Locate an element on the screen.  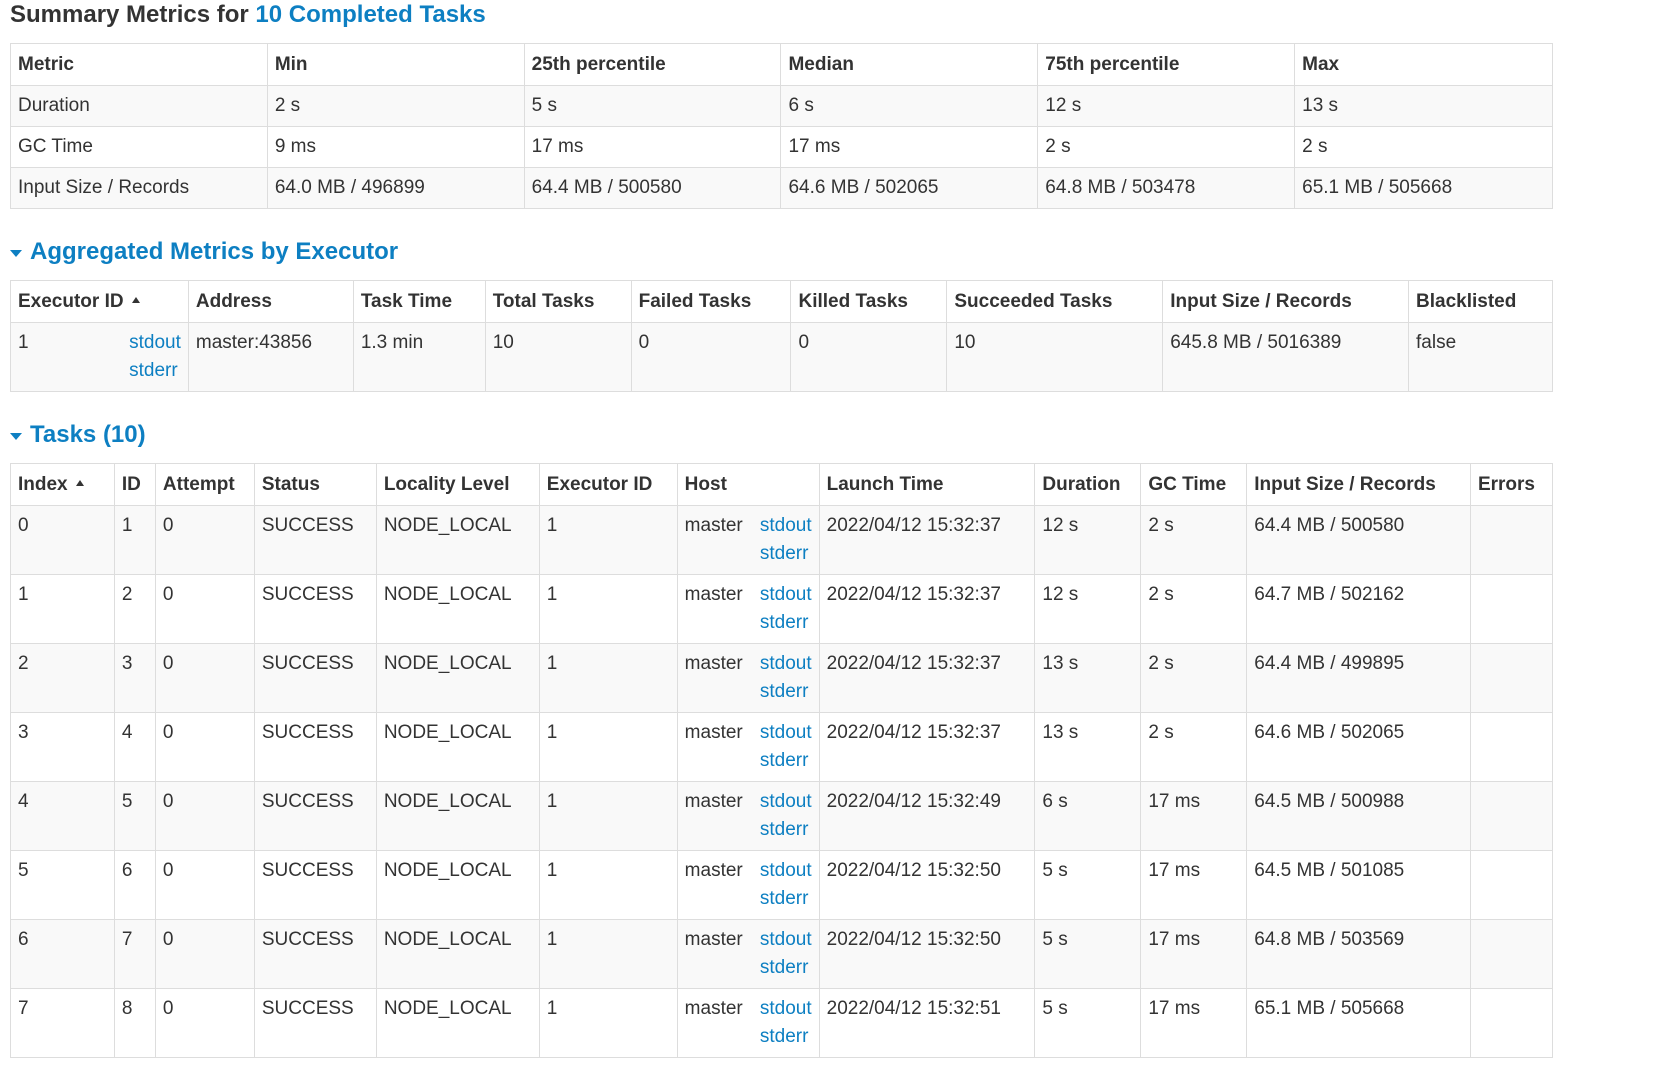
aggregated-header-total-tasks: Total Tasks is located at coordinates (558, 301).